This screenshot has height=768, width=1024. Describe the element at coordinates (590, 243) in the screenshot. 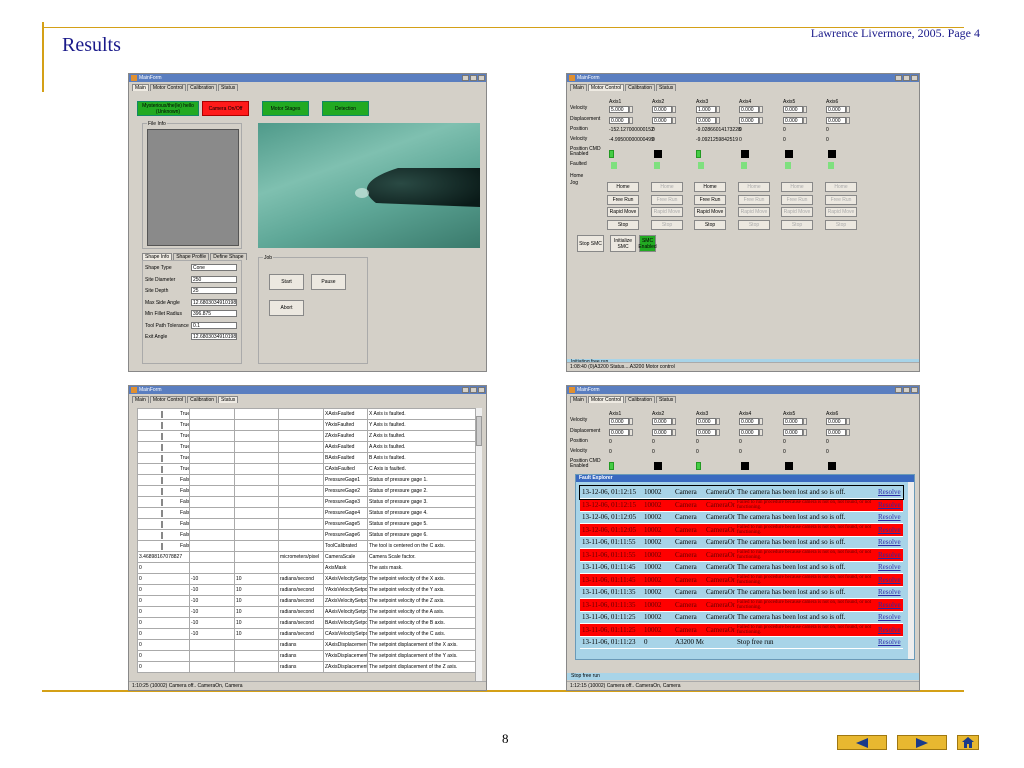

I see `stop-smc-button: Stop SMC` at that location.